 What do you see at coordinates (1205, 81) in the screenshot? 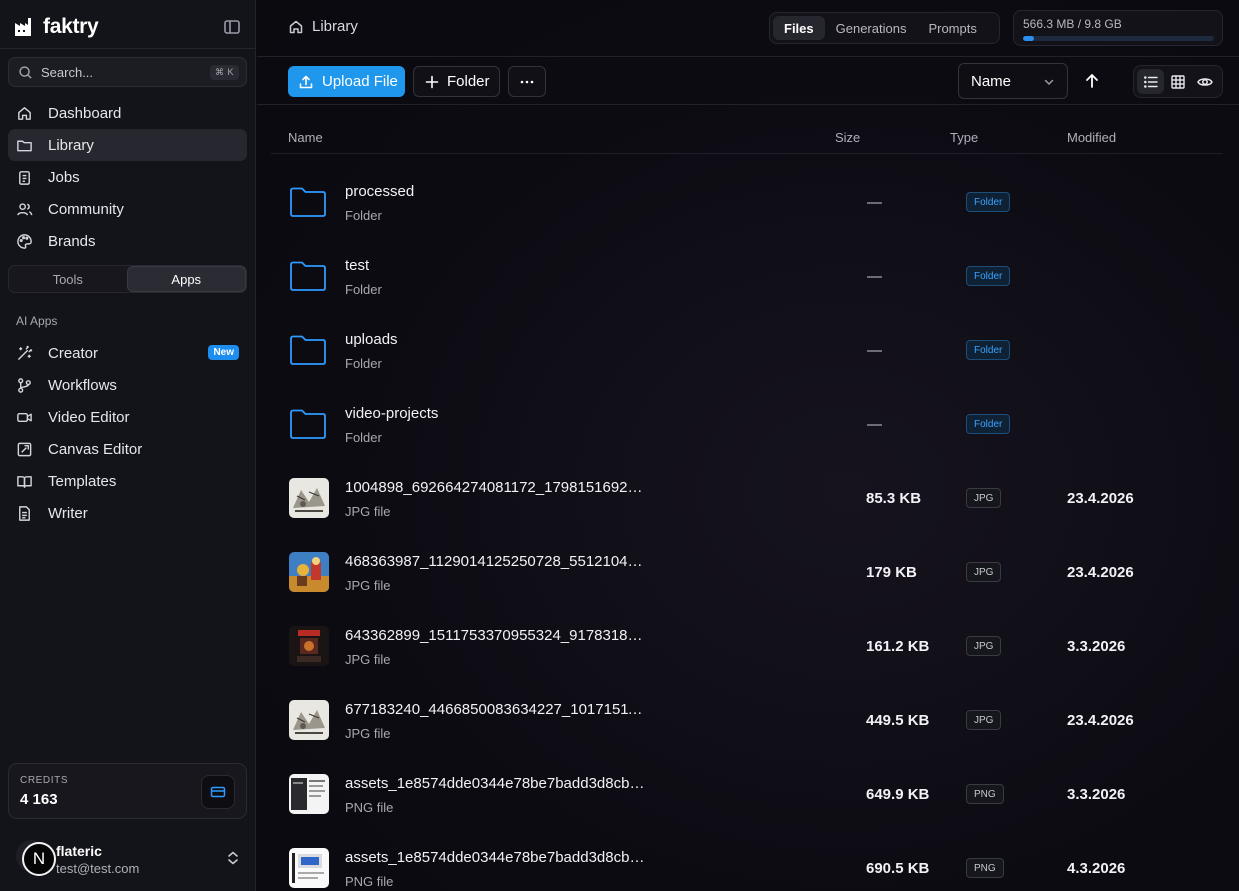
I see `preview-view-button` at bounding box center [1205, 81].